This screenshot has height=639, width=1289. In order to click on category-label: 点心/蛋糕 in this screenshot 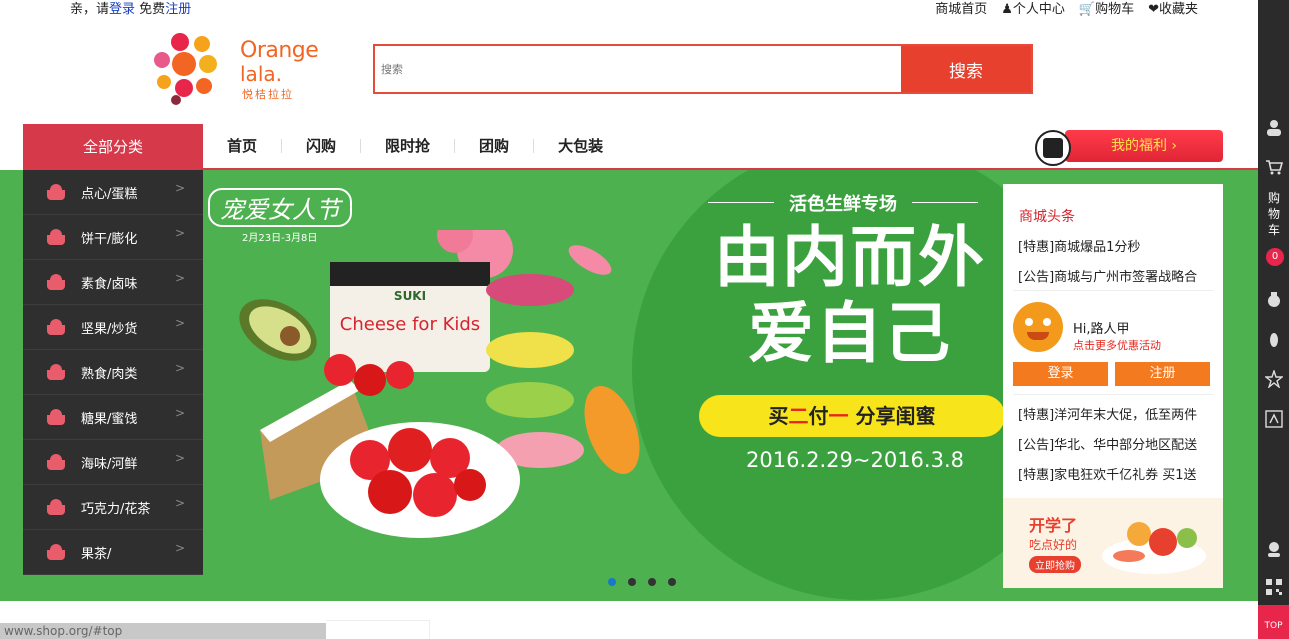, I will do `click(109, 194)`.